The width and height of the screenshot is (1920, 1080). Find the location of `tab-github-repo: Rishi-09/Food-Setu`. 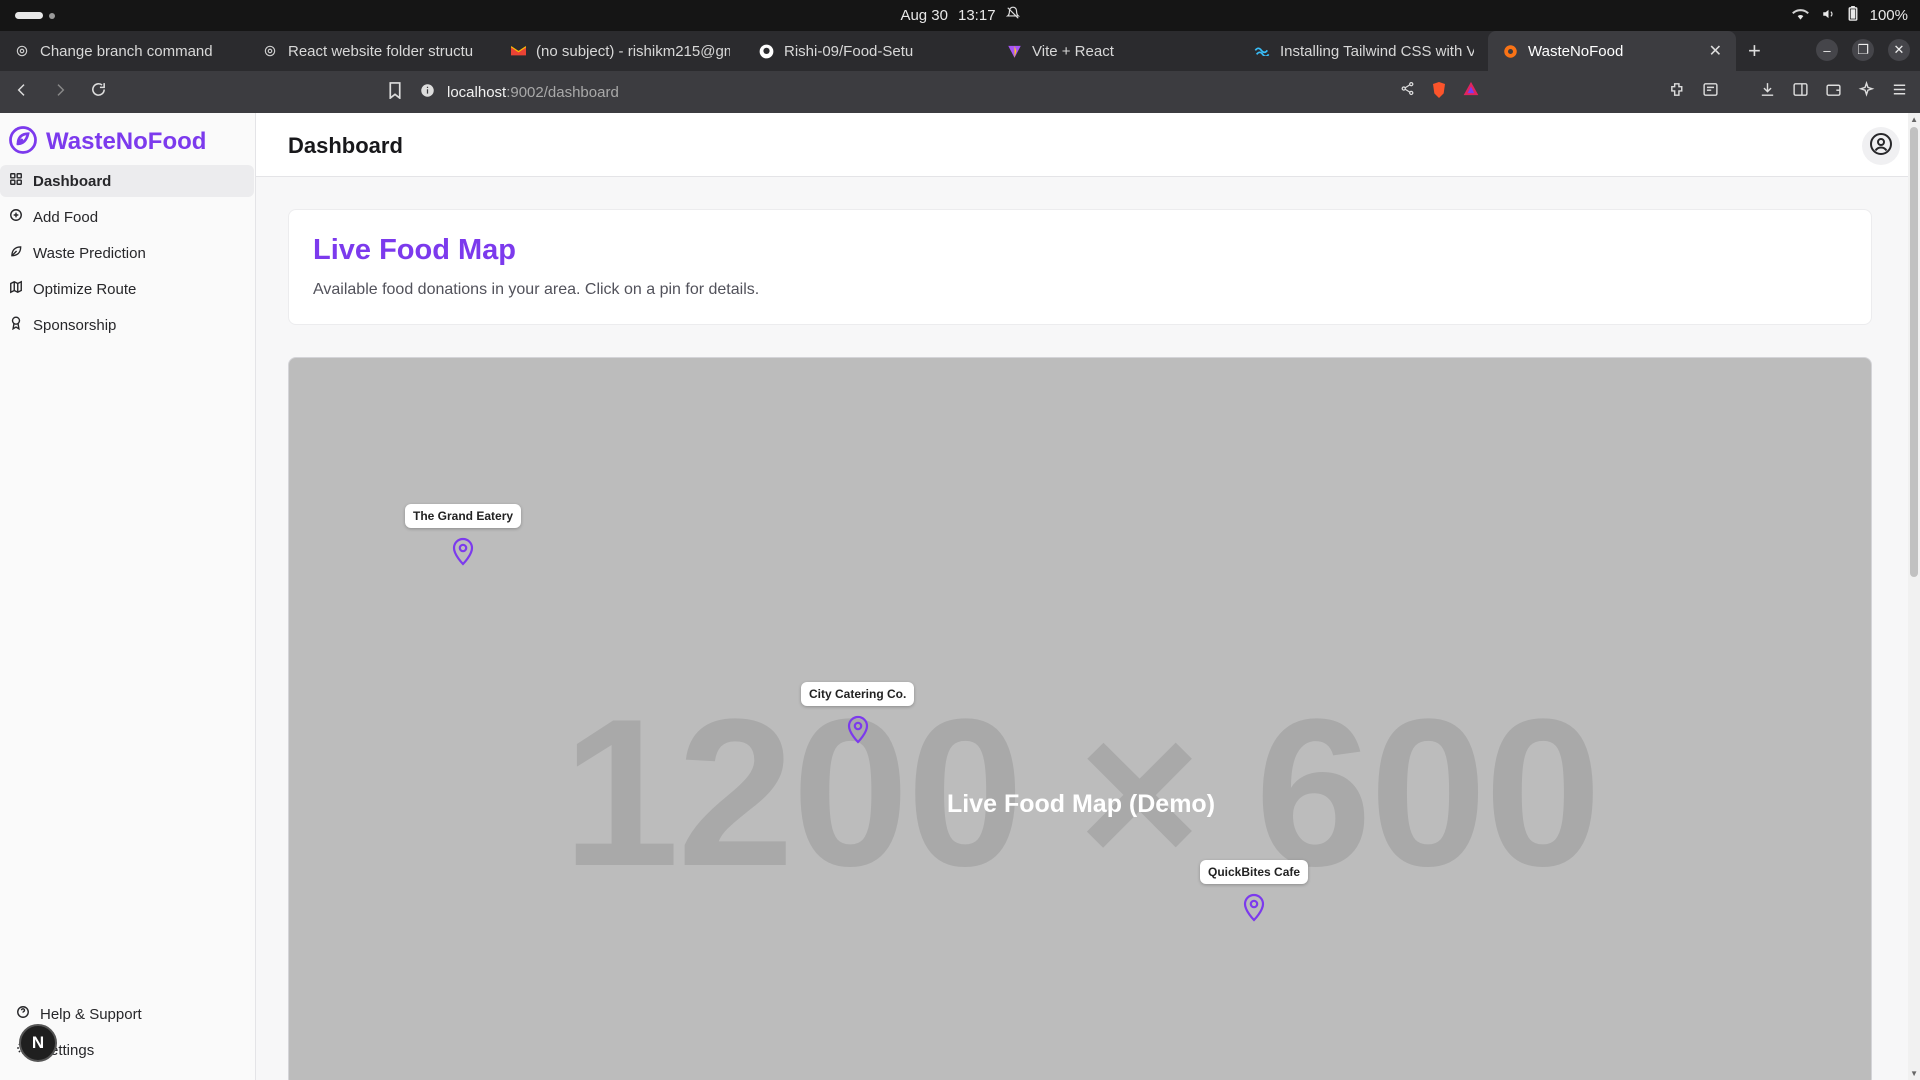

tab-github-repo: Rishi-09/Food-Setu is located at coordinates (868, 51).